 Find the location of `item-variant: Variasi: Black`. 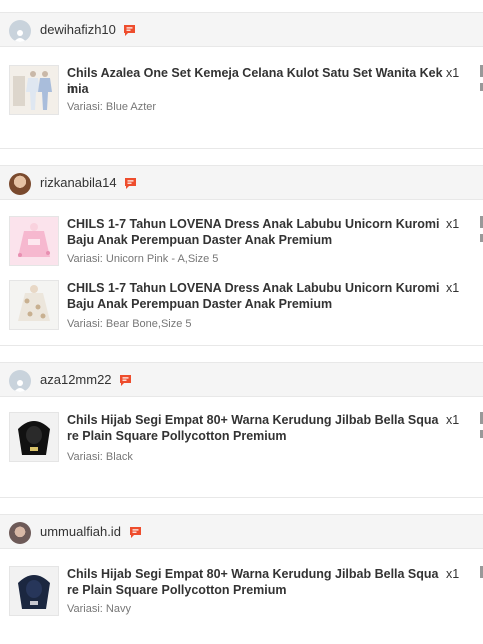

item-variant: Variasi: Black is located at coordinates (100, 457).